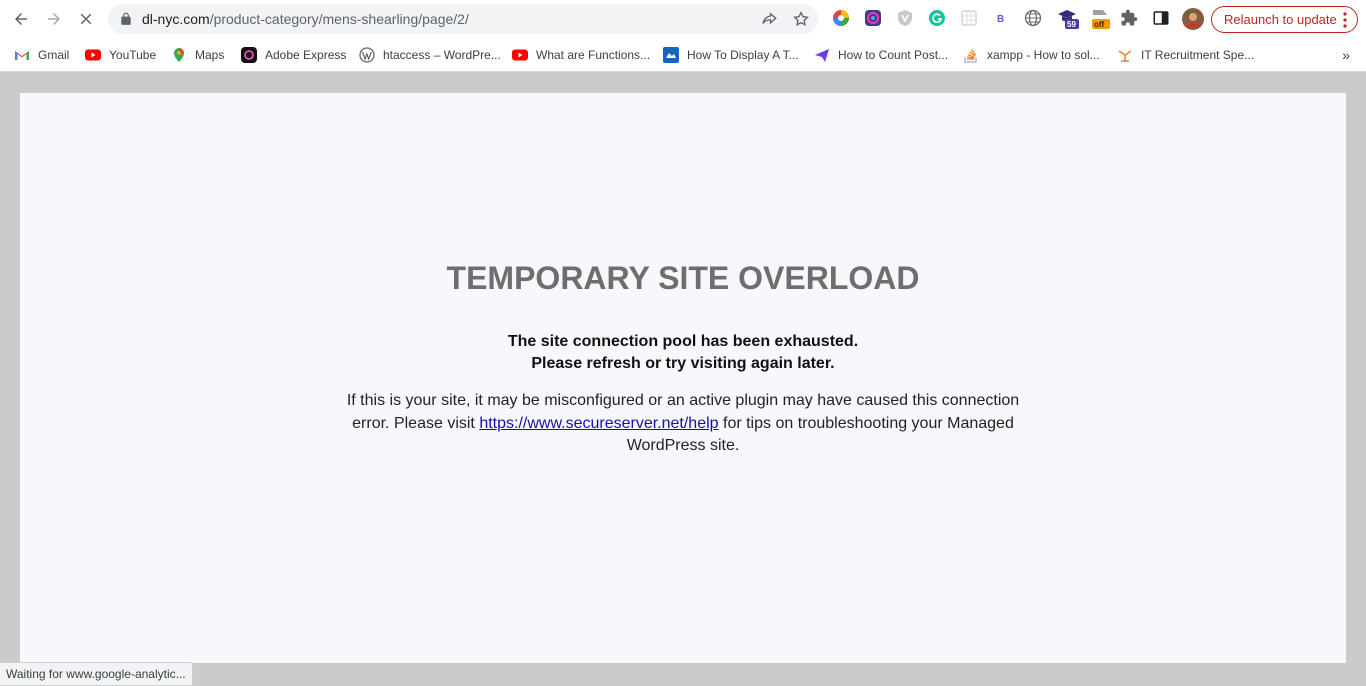 This screenshot has width=1366, height=686. I want to click on maps-icon, so click(179, 55).